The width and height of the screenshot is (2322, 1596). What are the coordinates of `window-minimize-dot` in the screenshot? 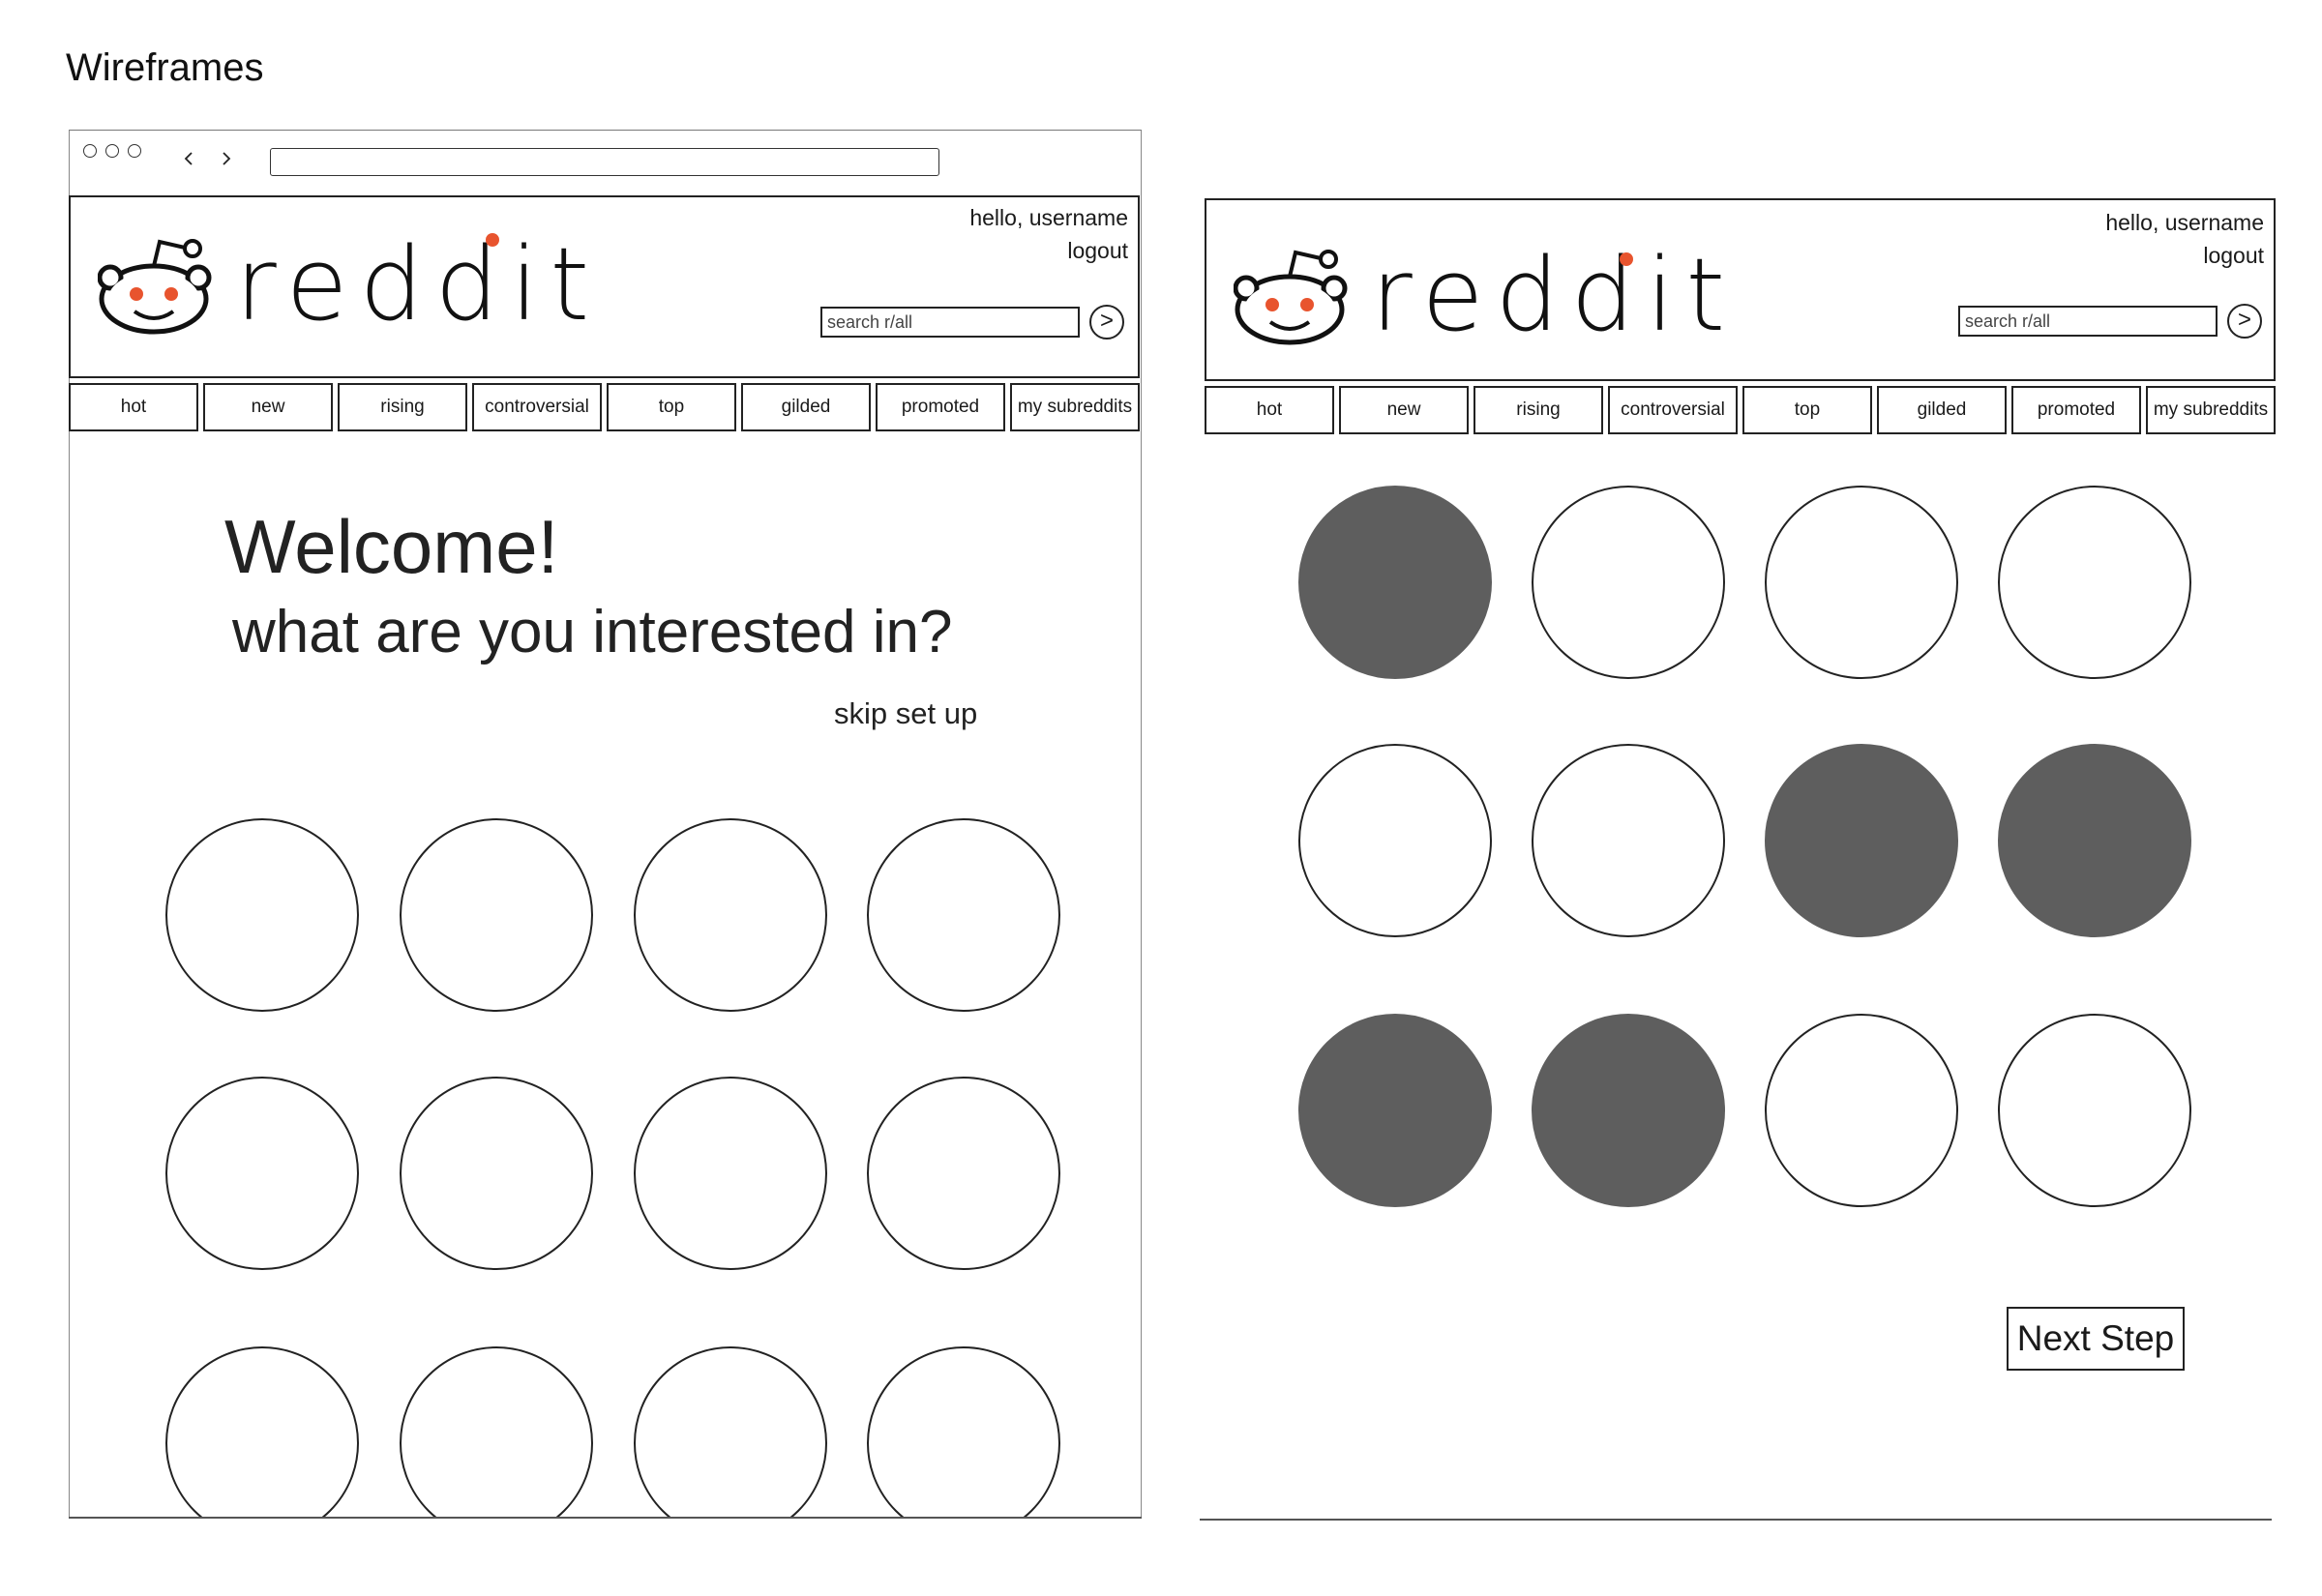 It's located at (112, 151).